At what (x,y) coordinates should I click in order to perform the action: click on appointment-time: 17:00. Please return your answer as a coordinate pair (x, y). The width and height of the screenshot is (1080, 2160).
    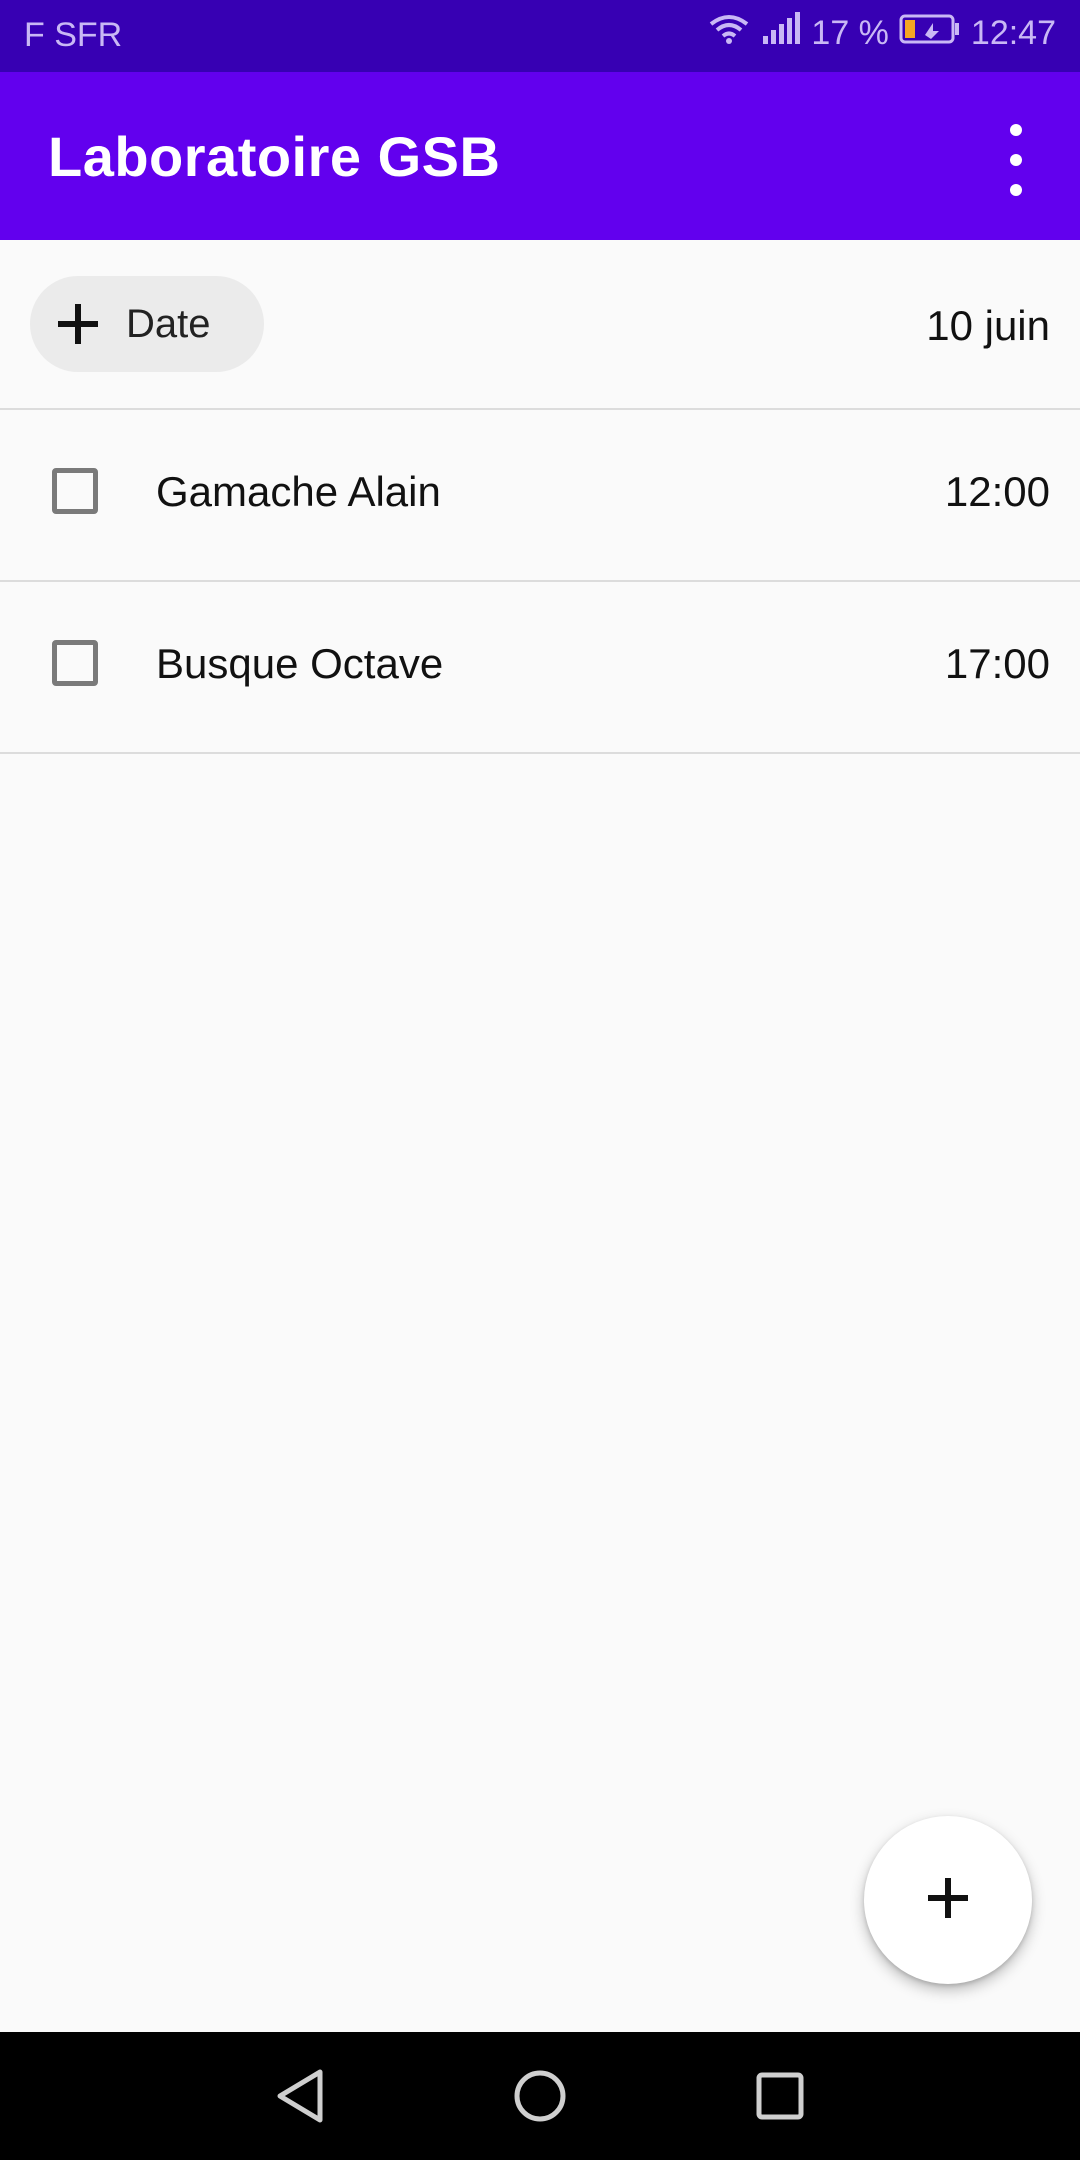
    Looking at the image, I should click on (997, 663).